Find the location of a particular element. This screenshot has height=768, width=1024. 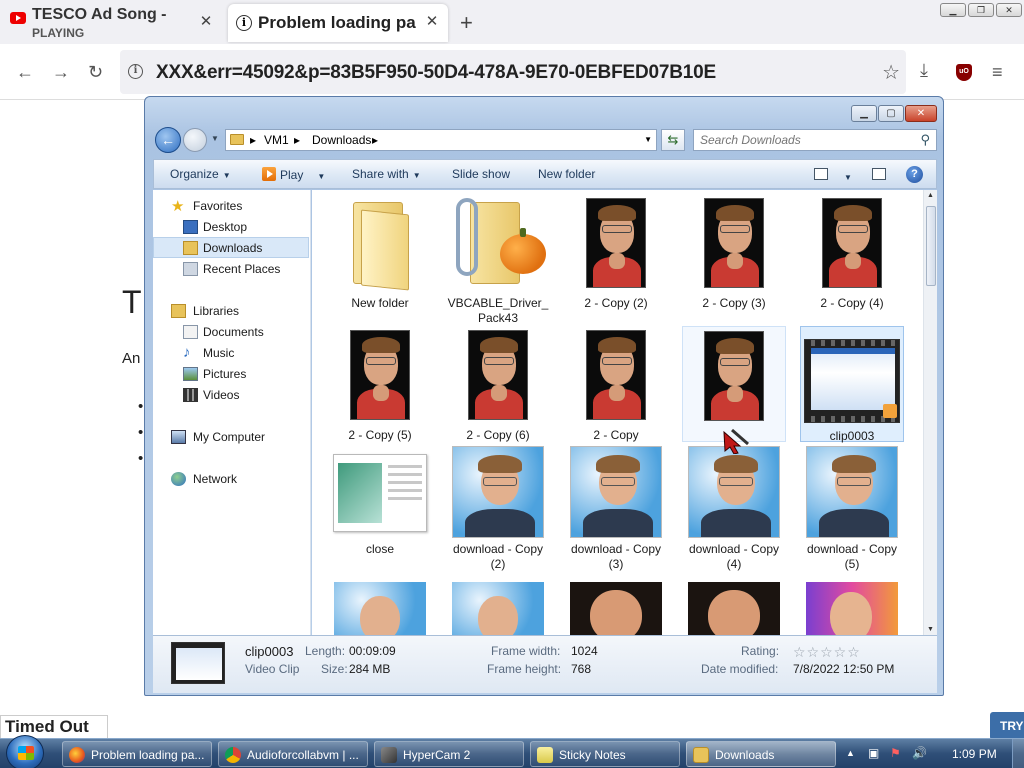

nav-pictures: Pictures is located at coordinates (231, 374).